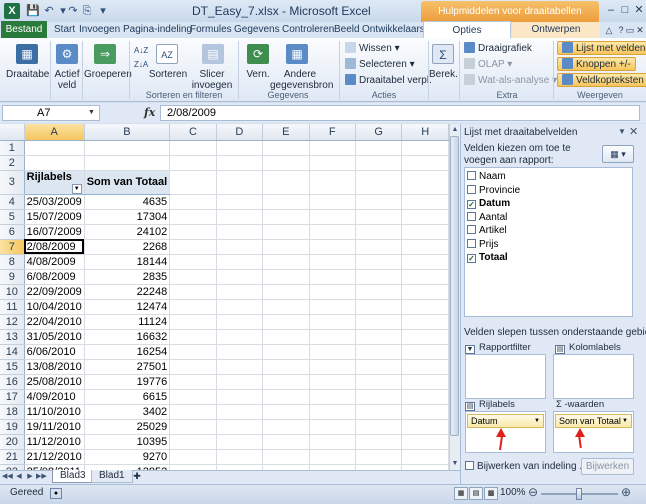 The width and height of the screenshot is (646, 504). I want to click on cell-c1, so click(193, 148).